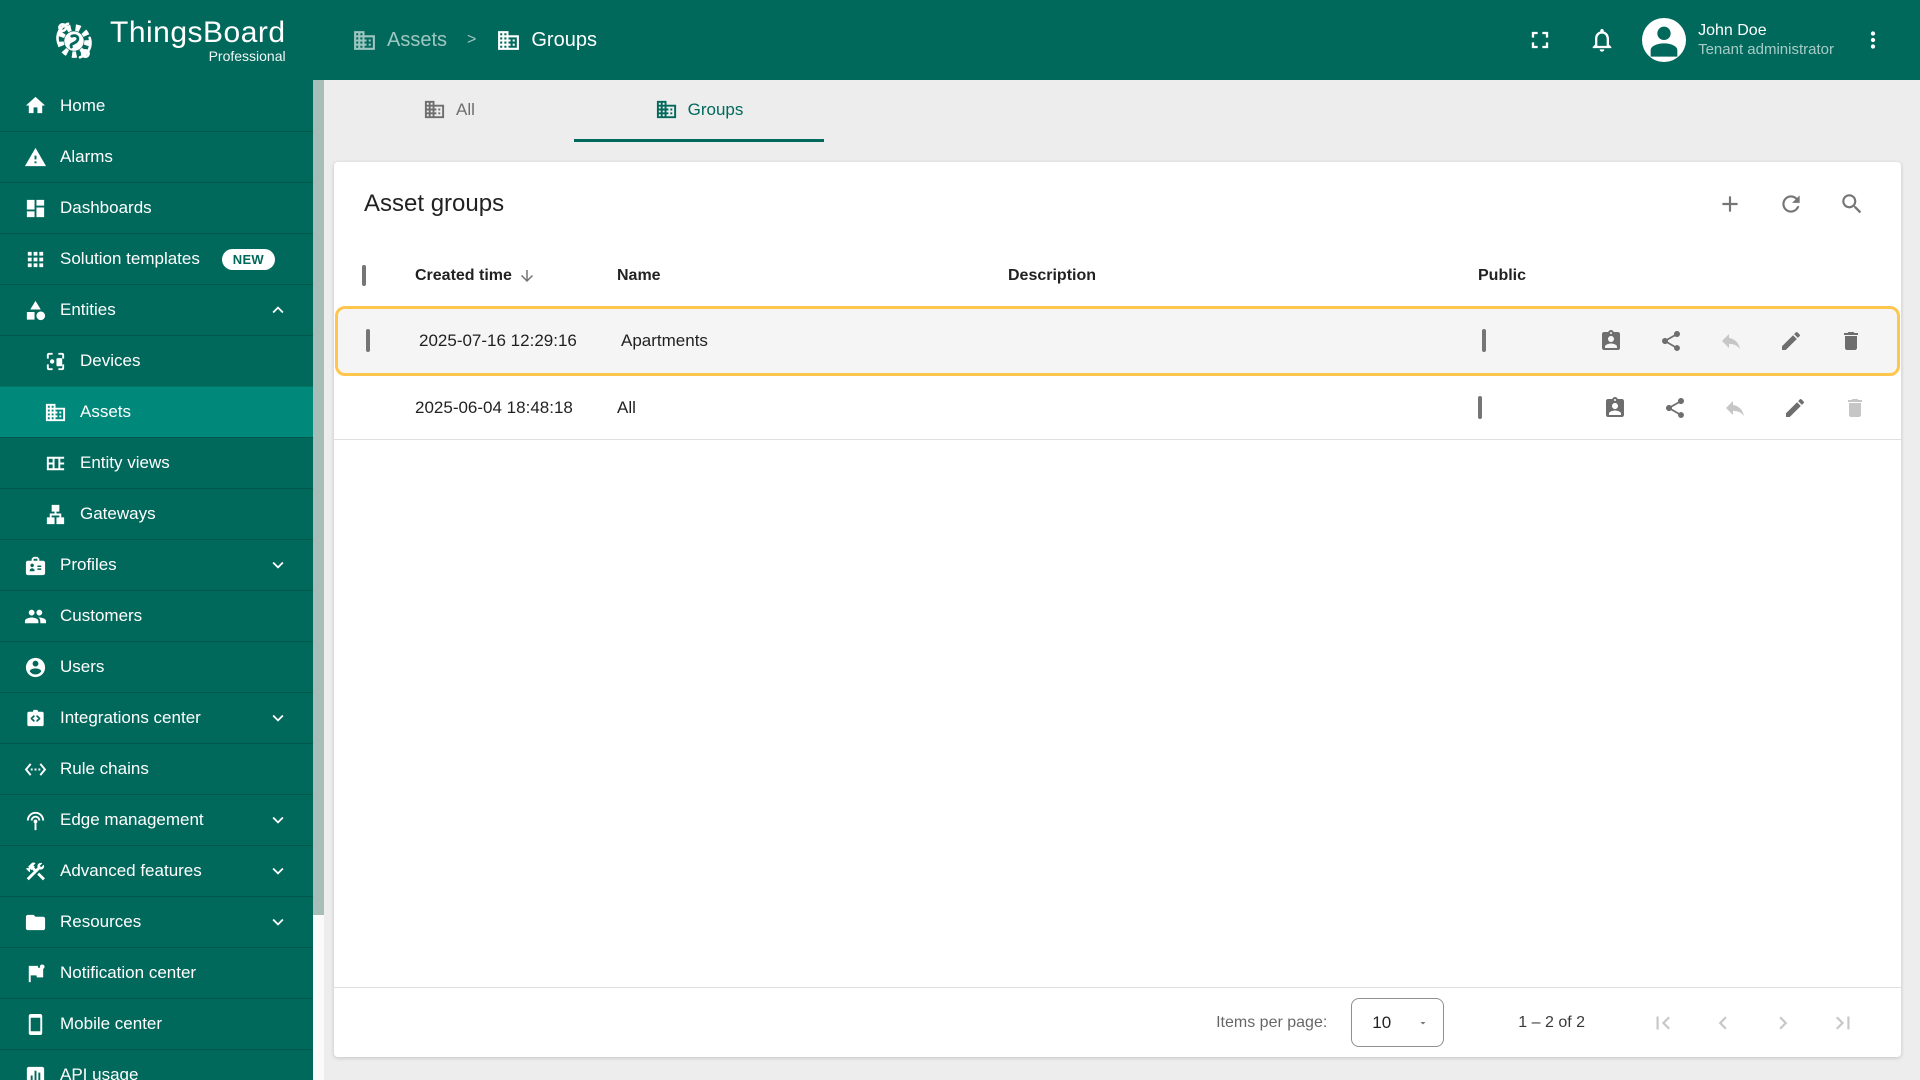 Image resolution: width=1920 pixels, height=1080 pixels. What do you see at coordinates (88, 564) in the screenshot?
I see `sidebar-item-label: Profiles` at bounding box center [88, 564].